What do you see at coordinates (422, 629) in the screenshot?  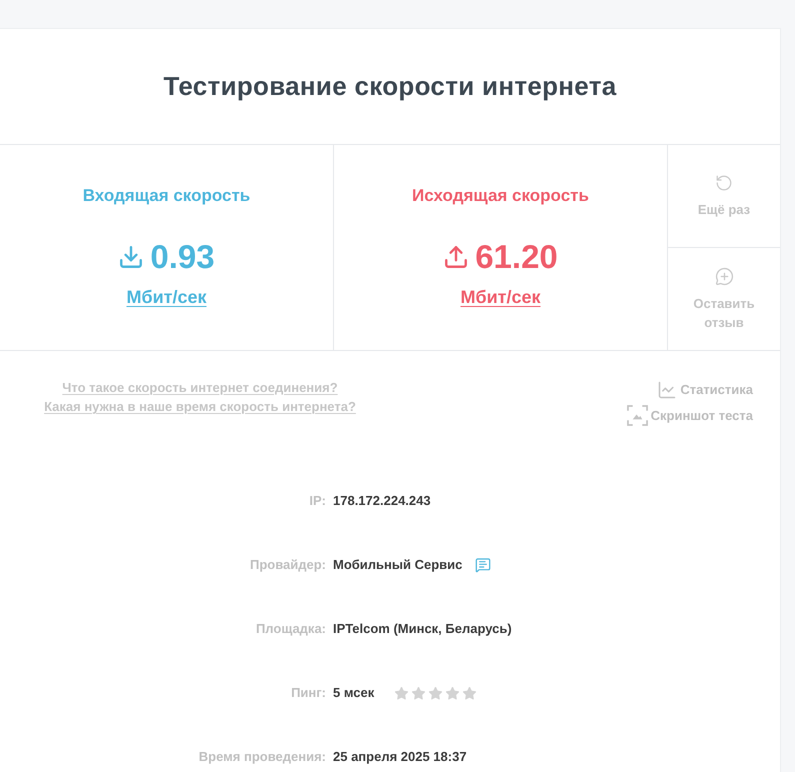 I see `detail-value: IPTelcom (Минск, Беларусь)` at bounding box center [422, 629].